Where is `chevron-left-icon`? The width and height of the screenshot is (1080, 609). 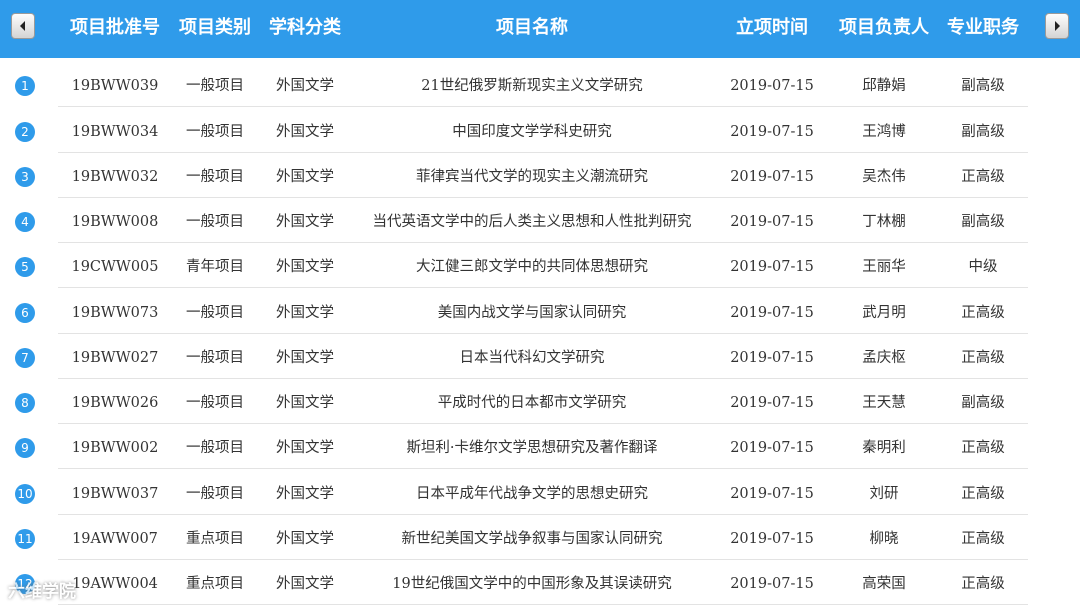 chevron-left-icon is located at coordinates (22, 26).